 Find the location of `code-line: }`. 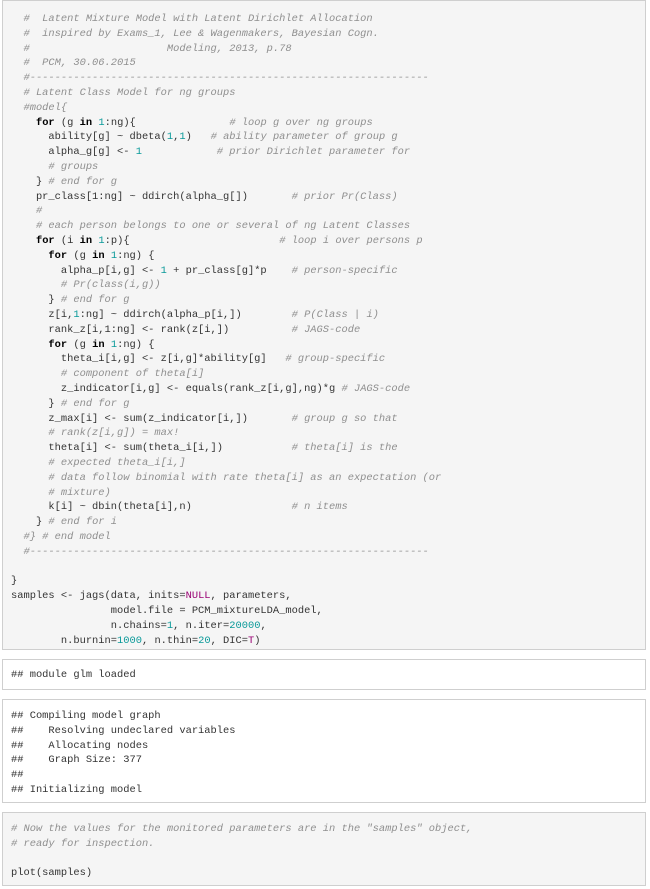

code-line: } is located at coordinates (14, 581).